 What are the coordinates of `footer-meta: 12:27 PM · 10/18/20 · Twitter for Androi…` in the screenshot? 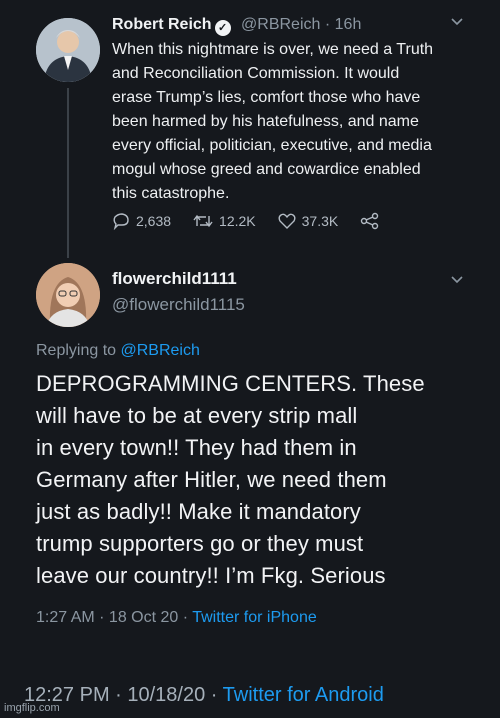 It's located at (204, 695).